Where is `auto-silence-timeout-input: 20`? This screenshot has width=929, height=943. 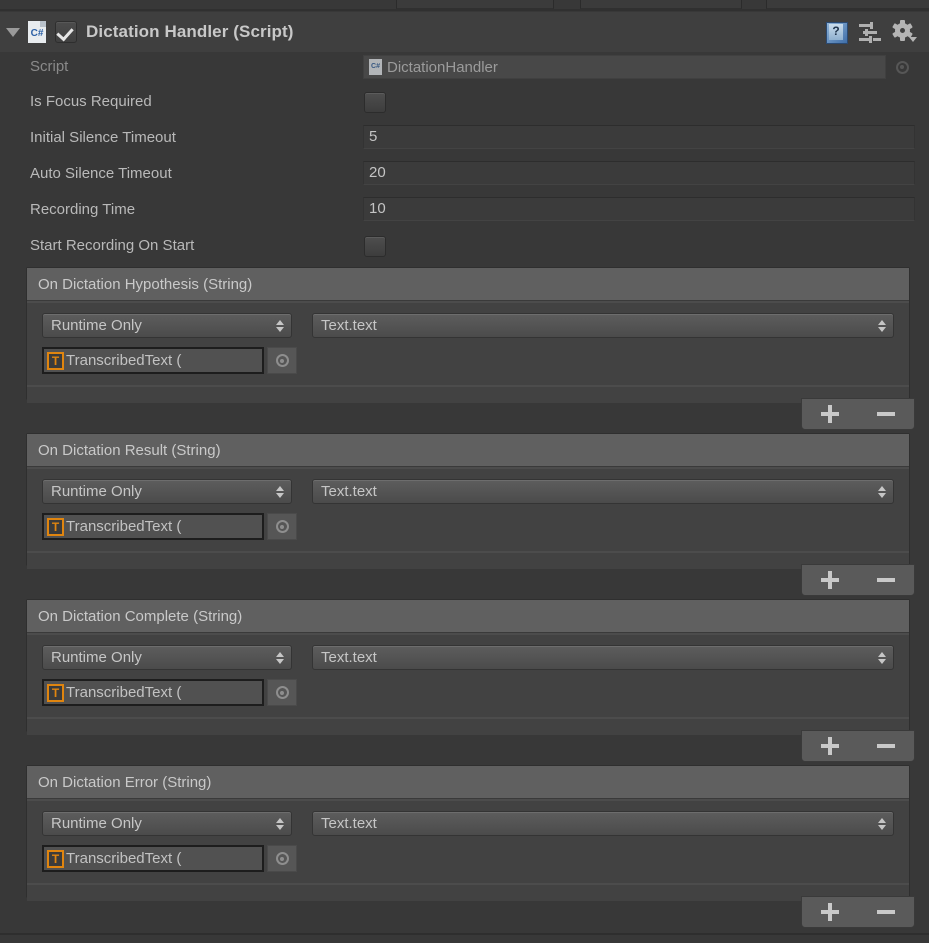 auto-silence-timeout-input: 20 is located at coordinates (639, 173).